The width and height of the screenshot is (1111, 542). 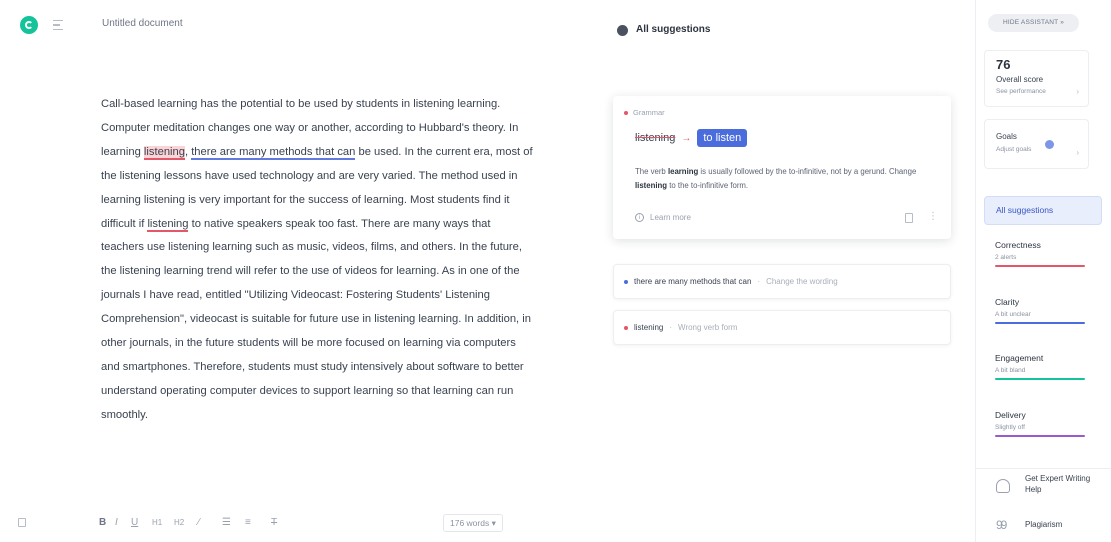 I want to click on category-correctness: Correctness 2 alerts, so click(x=1040, y=253).